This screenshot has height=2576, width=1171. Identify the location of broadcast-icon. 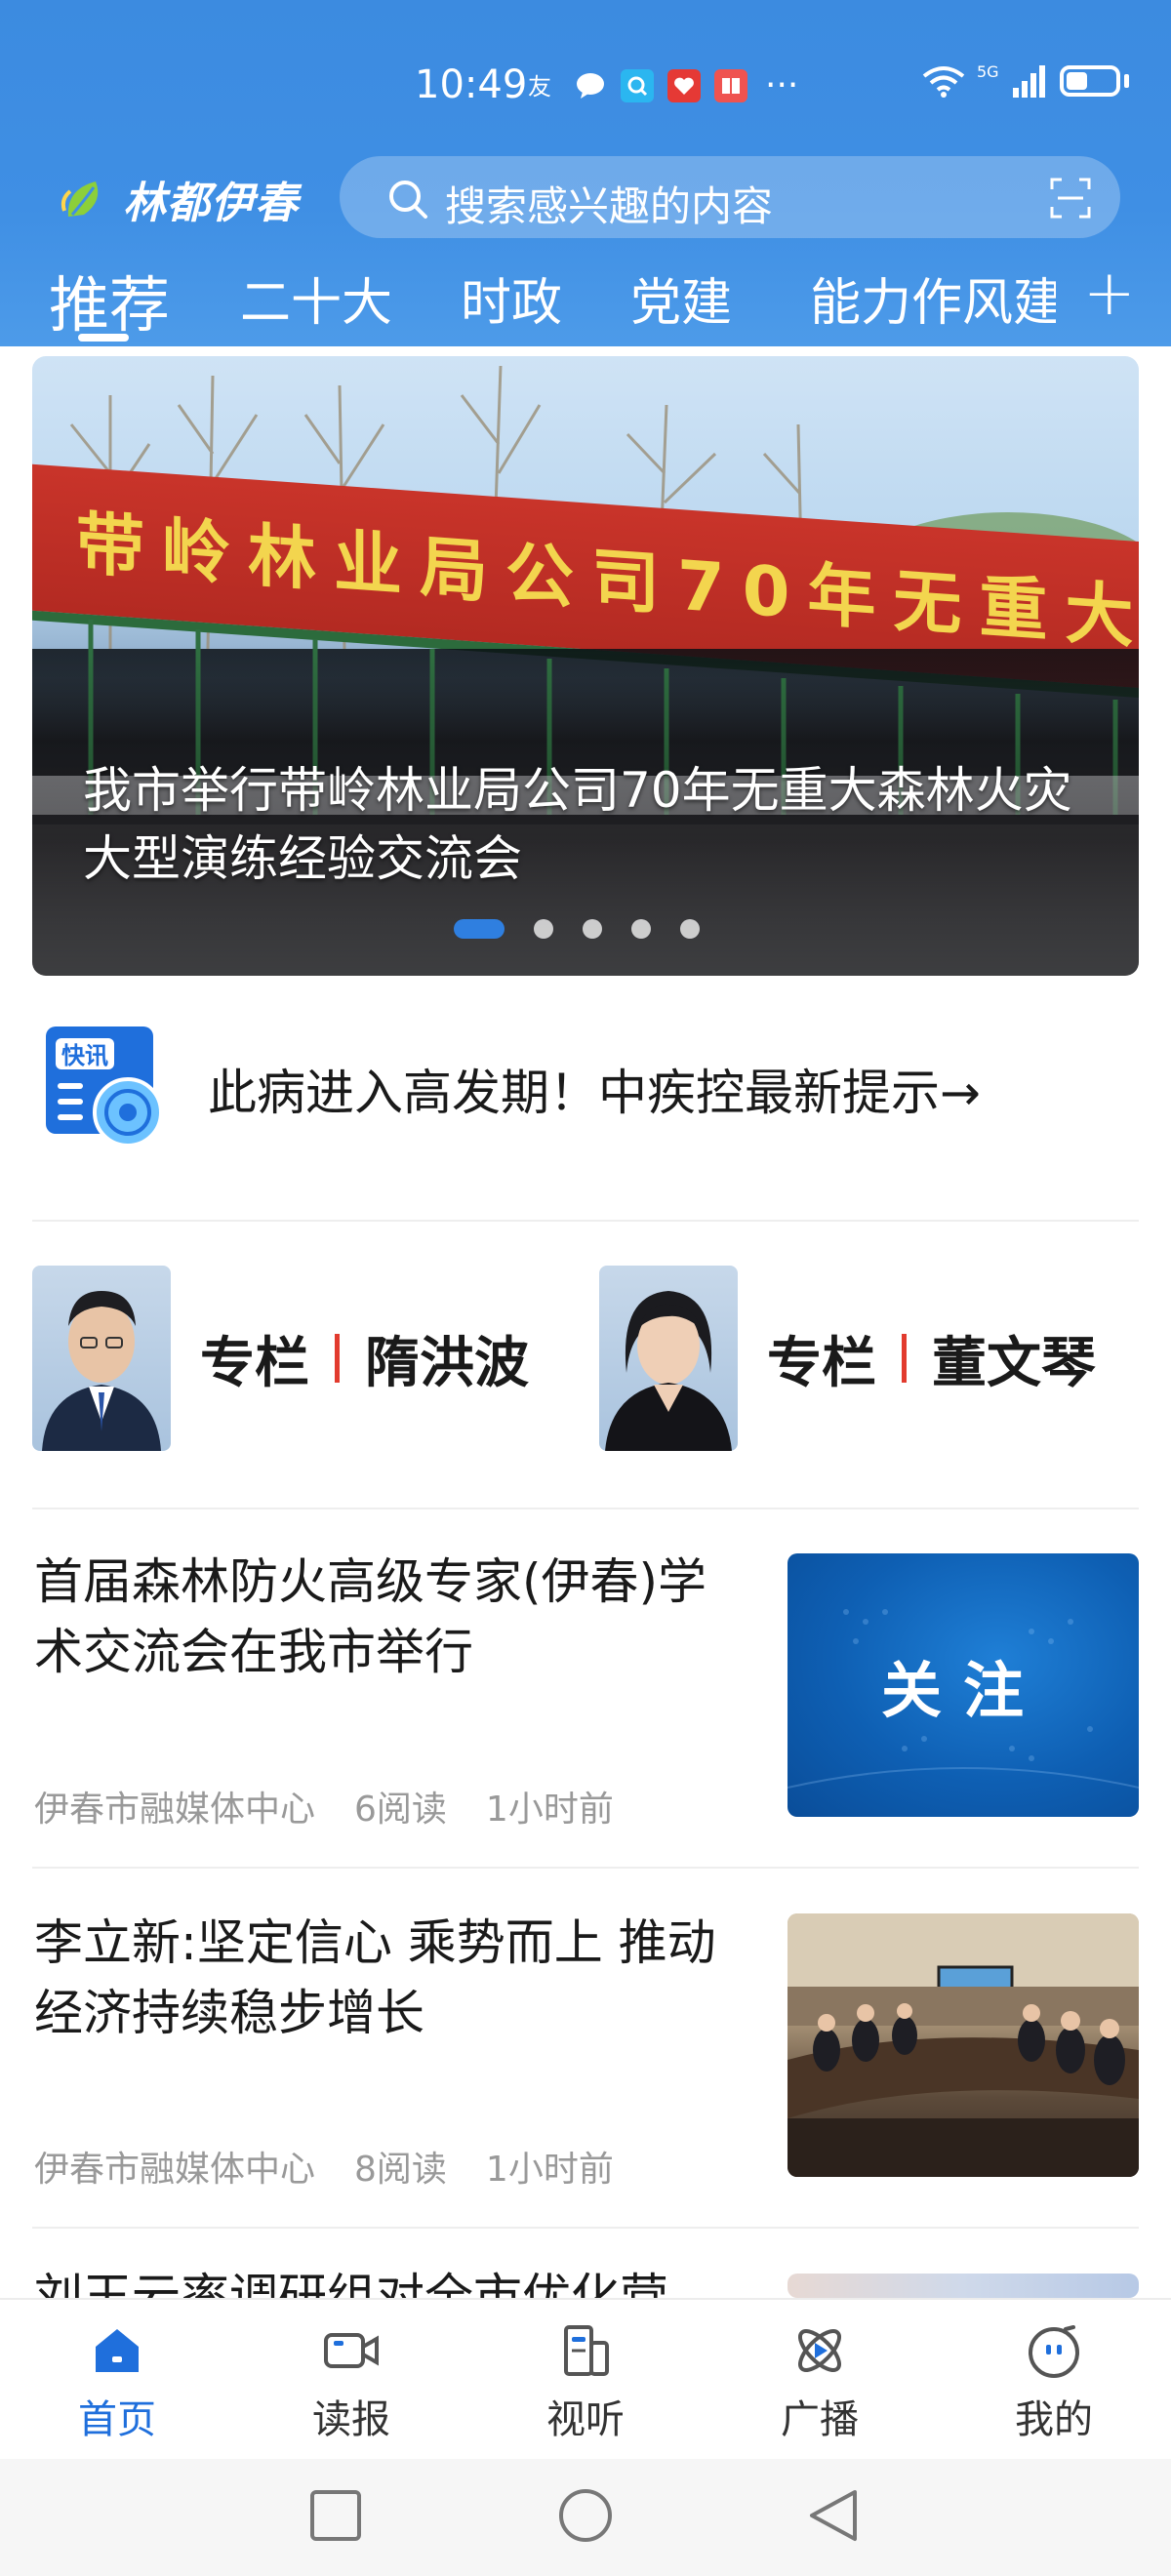
(819, 2350).